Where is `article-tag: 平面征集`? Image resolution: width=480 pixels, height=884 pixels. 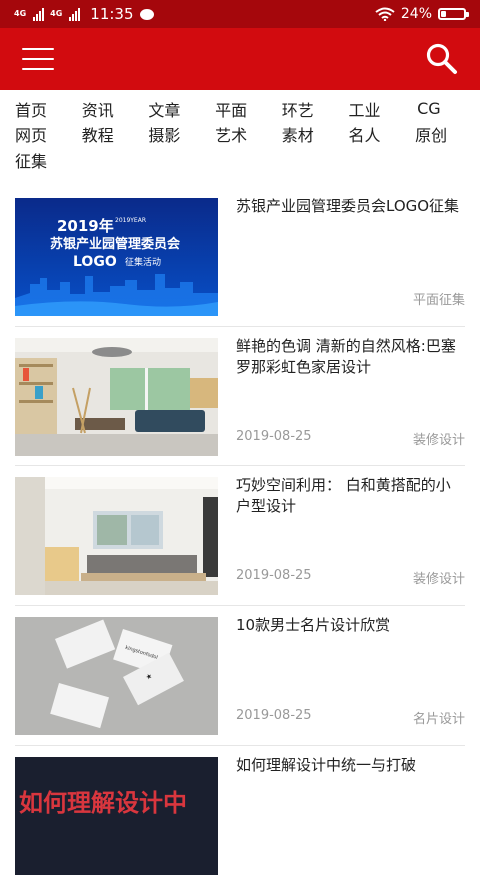
article-tag: 平面征集 is located at coordinates (438, 300).